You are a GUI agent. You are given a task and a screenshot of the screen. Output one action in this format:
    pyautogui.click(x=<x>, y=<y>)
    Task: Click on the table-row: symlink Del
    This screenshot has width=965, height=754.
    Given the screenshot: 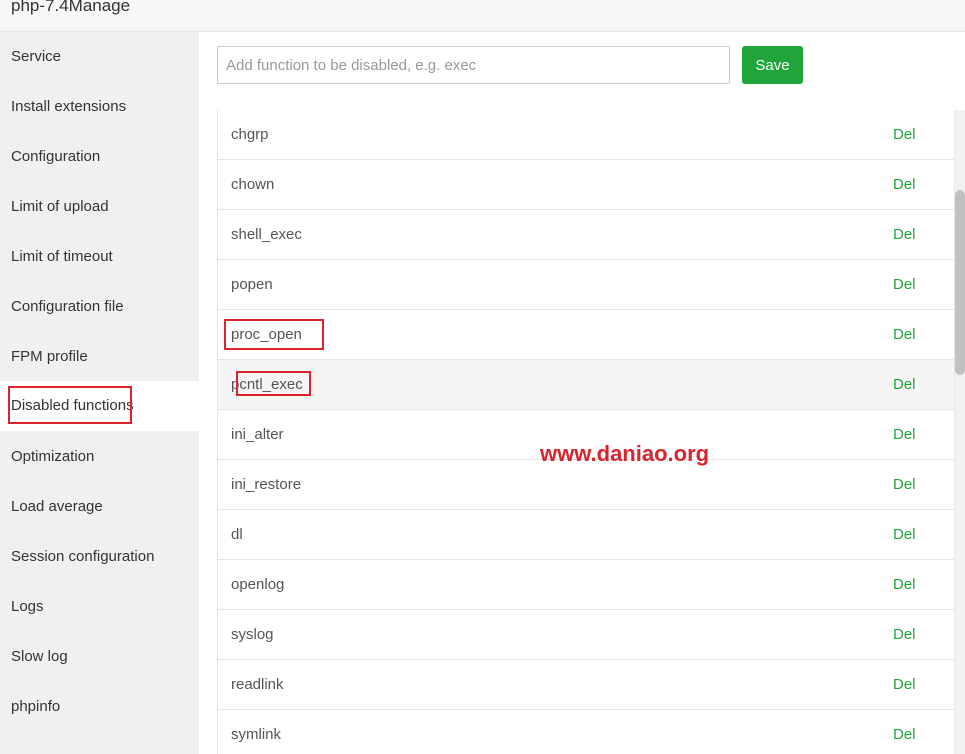 What is the action you would take?
    pyautogui.click(x=586, y=732)
    